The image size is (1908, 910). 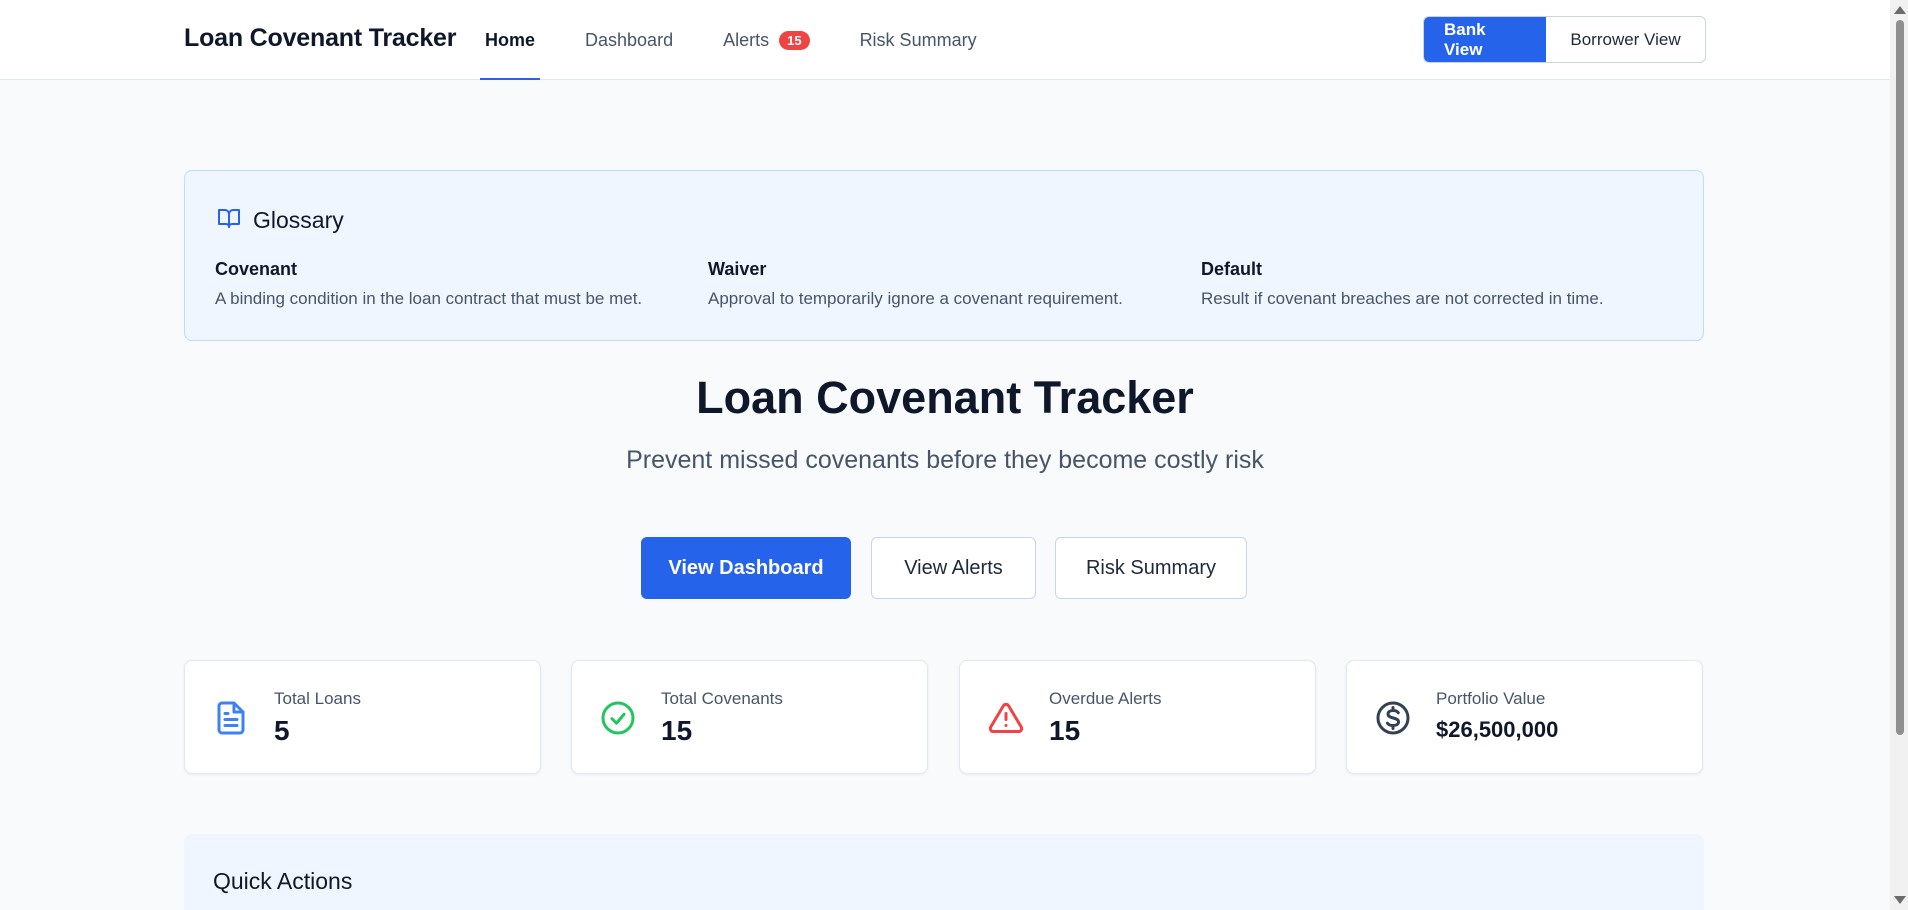 What do you see at coordinates (944, 872) in the screenshot?
I see `quick-actions-panel: Quick Actions` at bounding box center [944, 872].